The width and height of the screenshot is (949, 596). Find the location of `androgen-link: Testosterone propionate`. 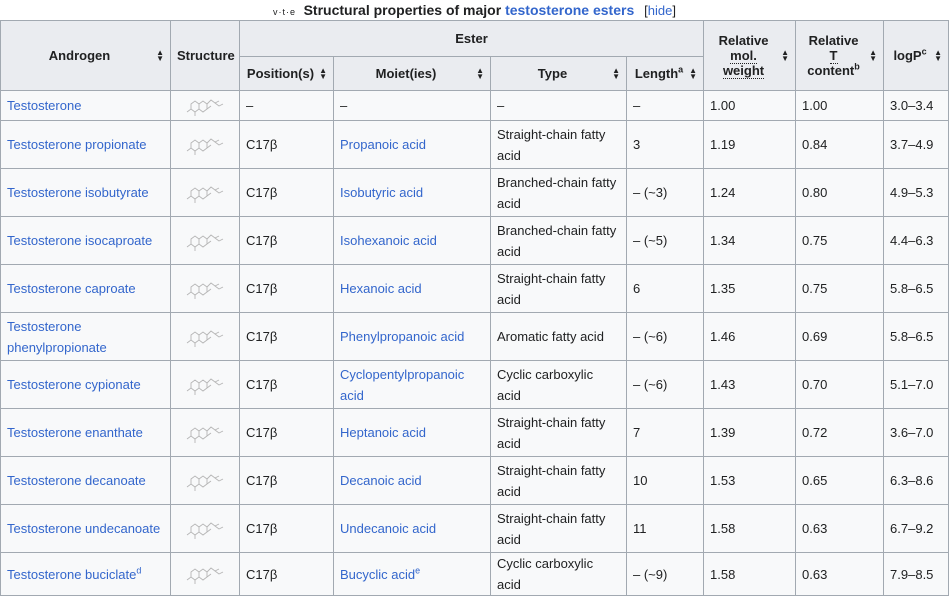

androgen-link: Testosterone propionate is located at coordinates (76, 144).